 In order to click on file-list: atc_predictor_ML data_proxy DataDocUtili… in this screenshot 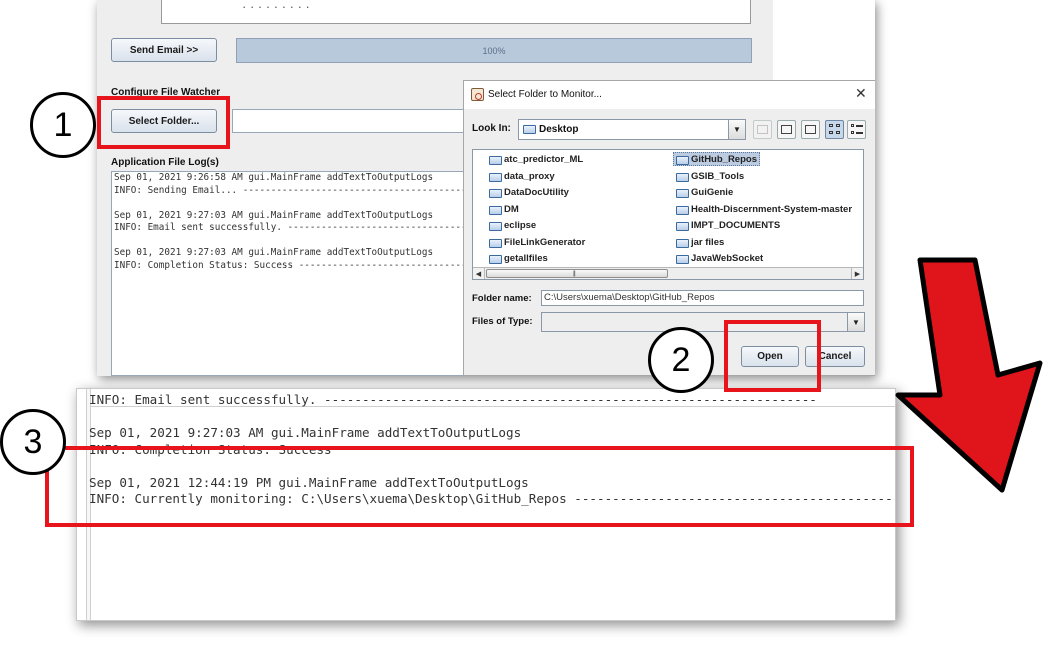, I will do `click(668, 214)`.